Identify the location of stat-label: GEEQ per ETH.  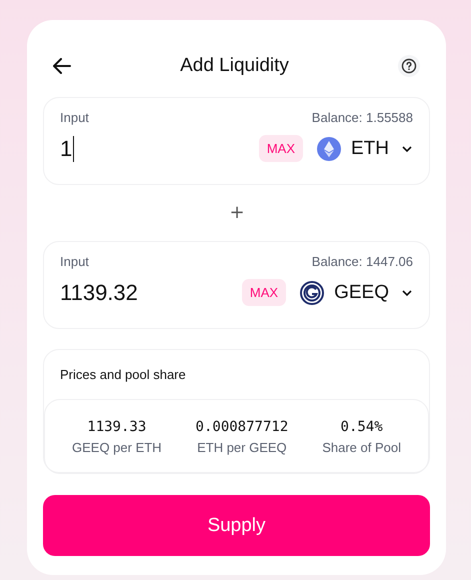
(117, 447).